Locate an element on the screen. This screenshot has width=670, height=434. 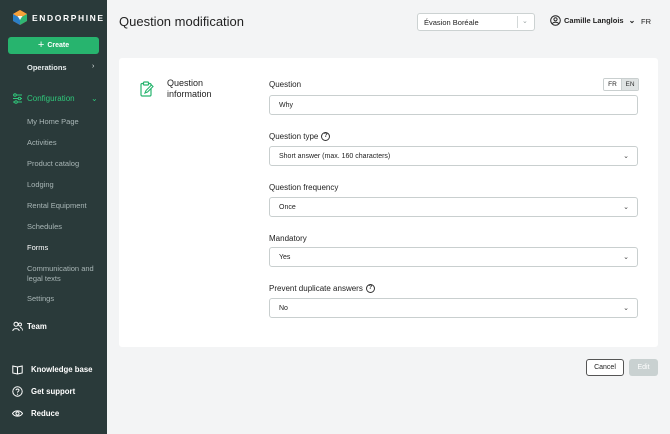
sidebar-subitem-activities: Activities is located at coordinates (65, 143).